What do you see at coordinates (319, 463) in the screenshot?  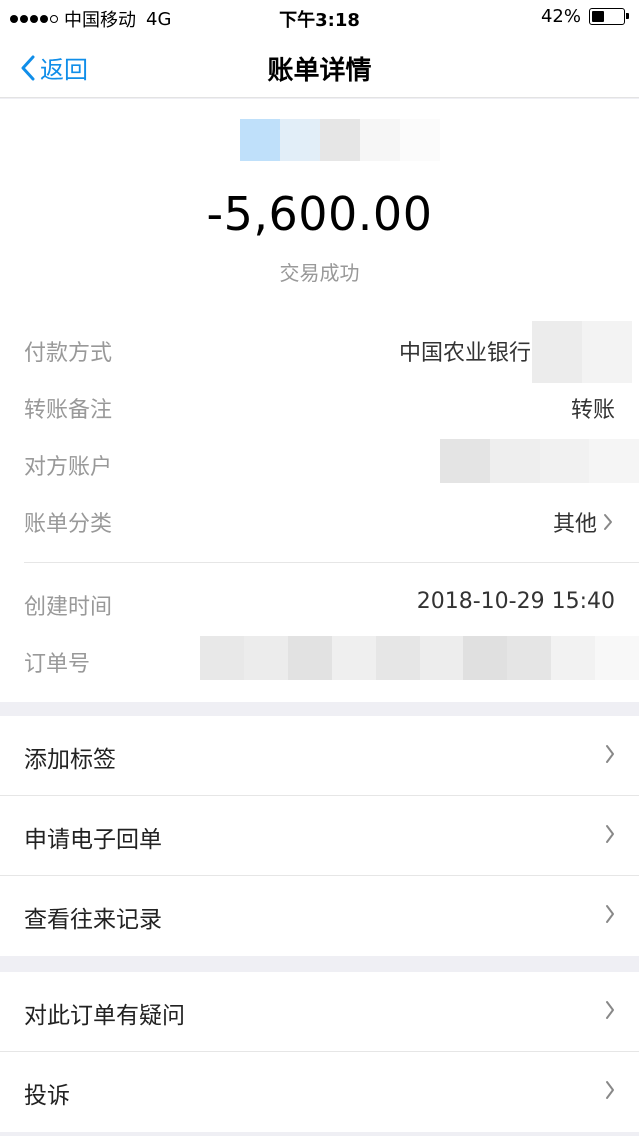 I see `detail-row-counterparty-account: 对方账户` at bounding box center [319, 463].